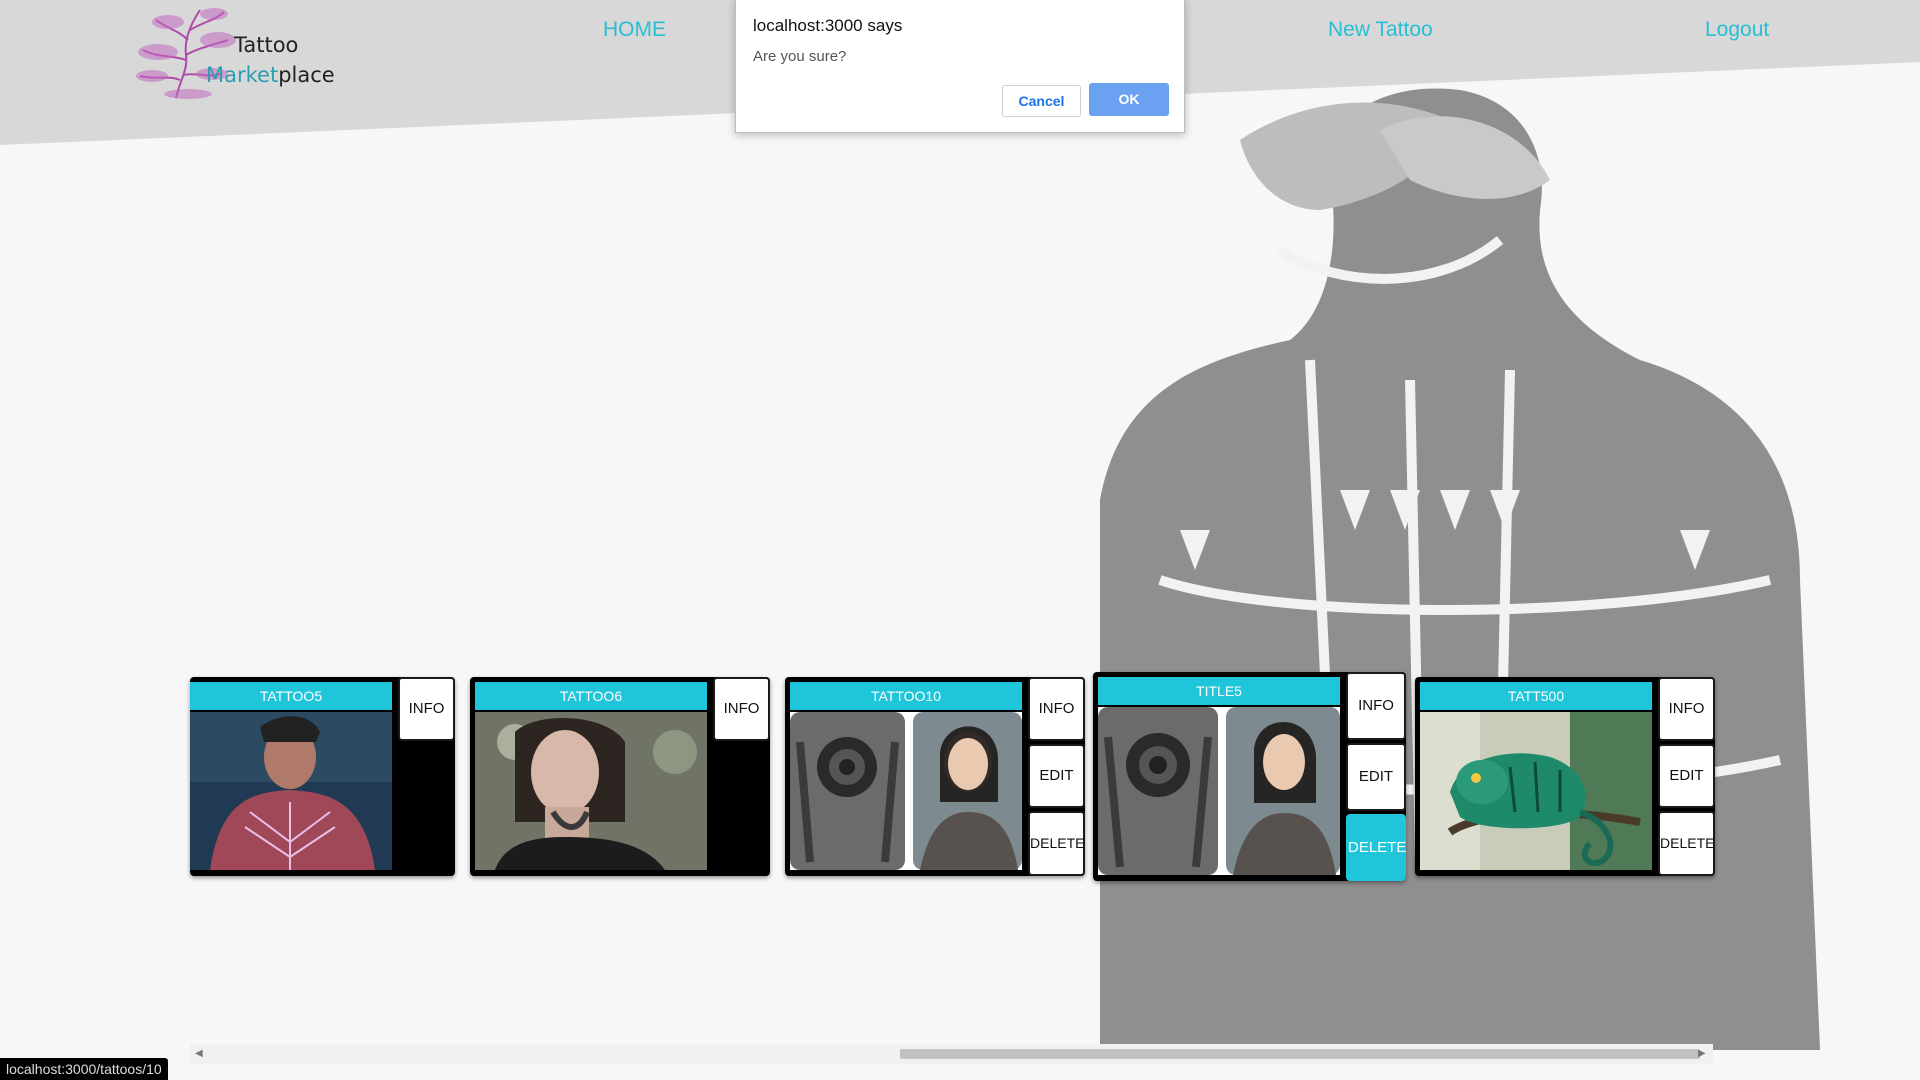  I want to click on card-title: TATT500, so click(1536, 696).